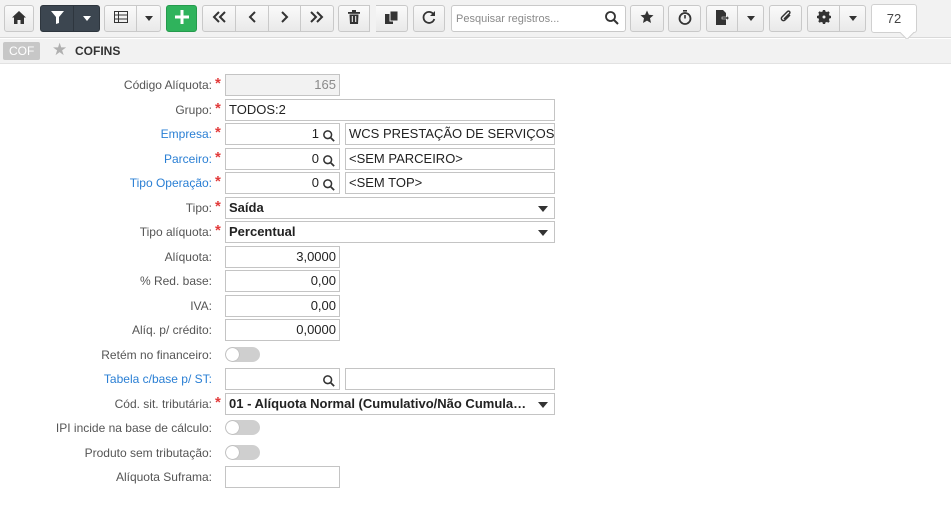 This screenshot has height=528, width=951. I want to click on settings-button, so click(823, 18).